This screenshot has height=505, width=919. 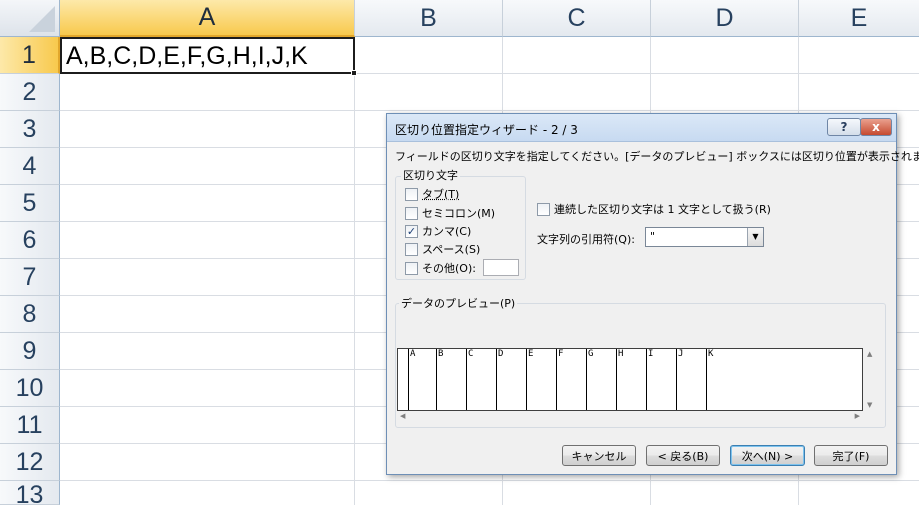 What do you see at coordinates (30, 462) in the screenshot?
I see `row-header-12: 12` at bounding box center [30, 462].